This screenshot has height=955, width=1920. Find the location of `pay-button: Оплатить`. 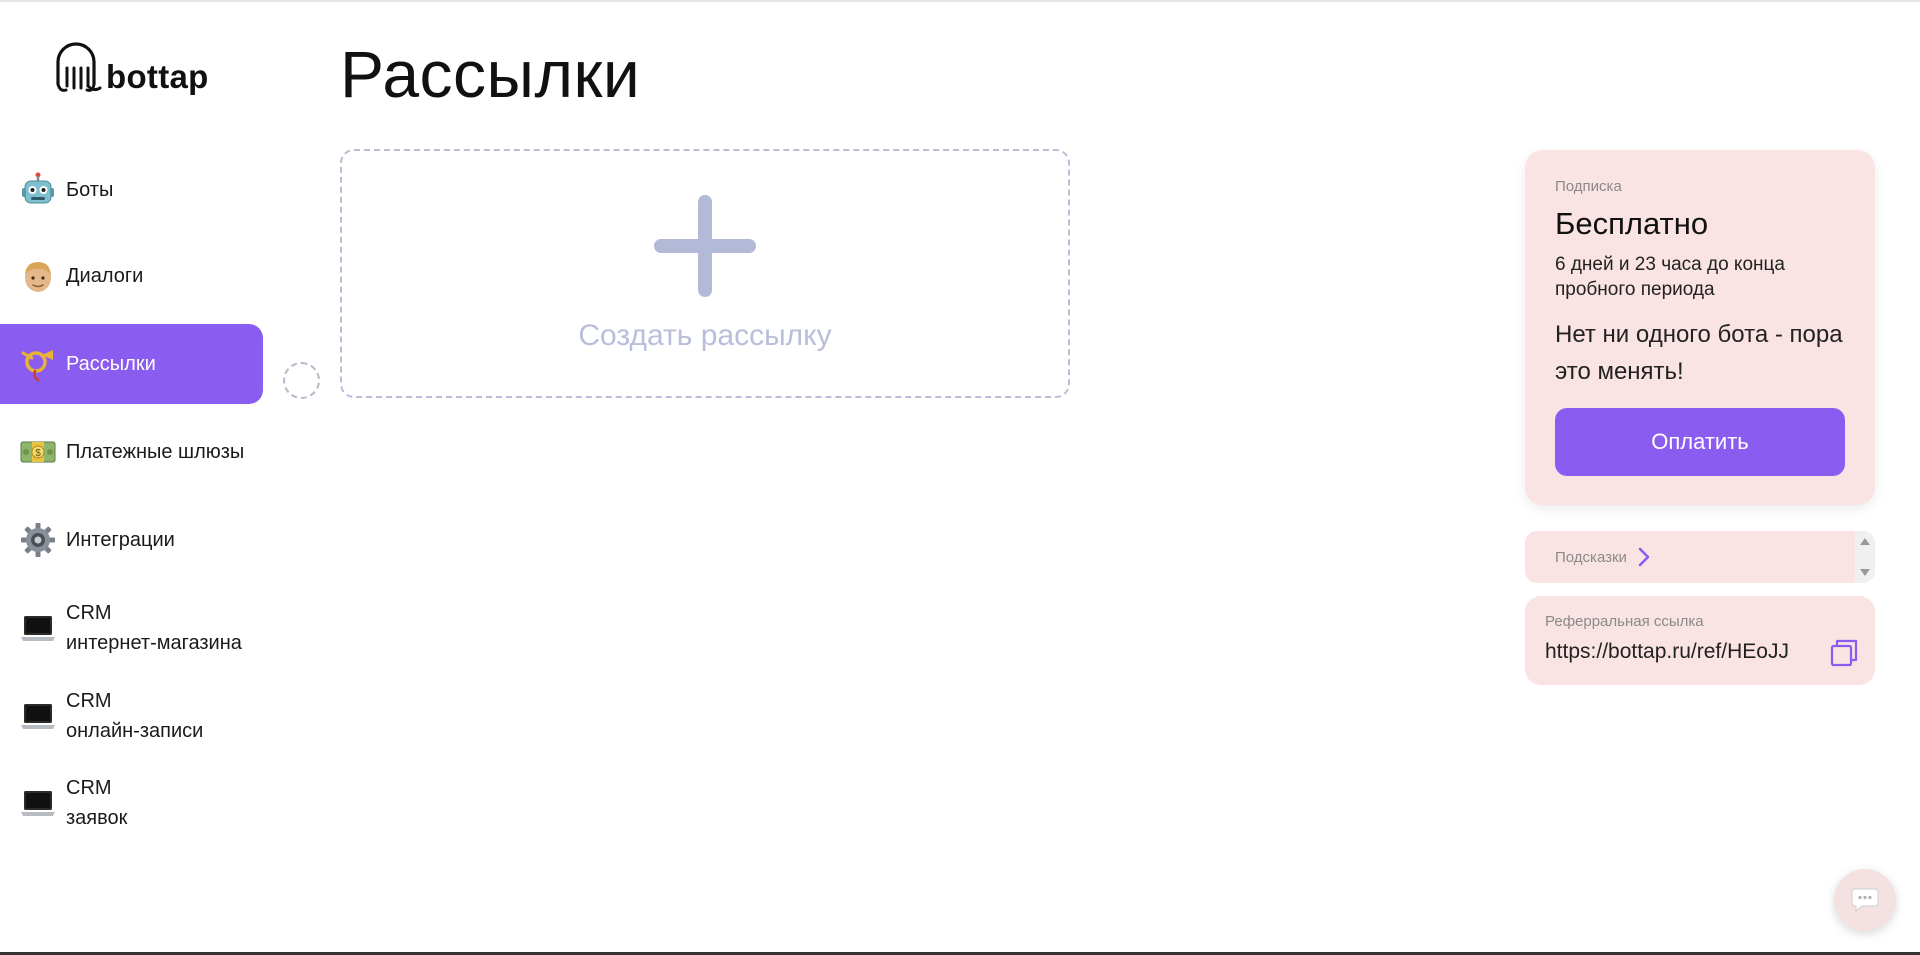

pay-button: Оплатить is located at coordinates (1700, 442).